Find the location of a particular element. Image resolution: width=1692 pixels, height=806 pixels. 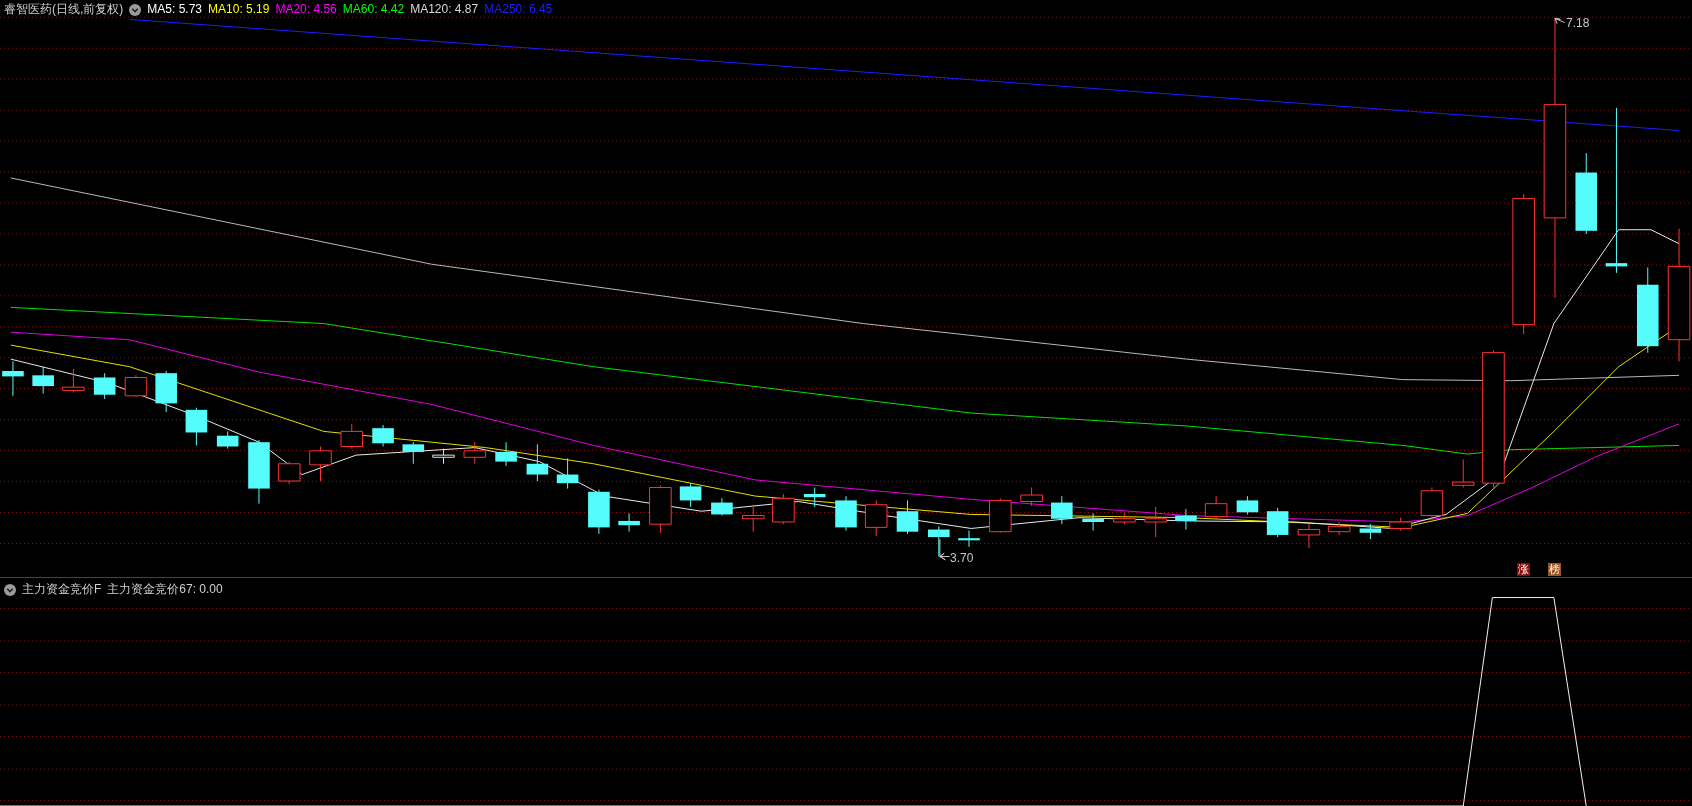

tag: 涨 is located at coordinates (1523, 569).